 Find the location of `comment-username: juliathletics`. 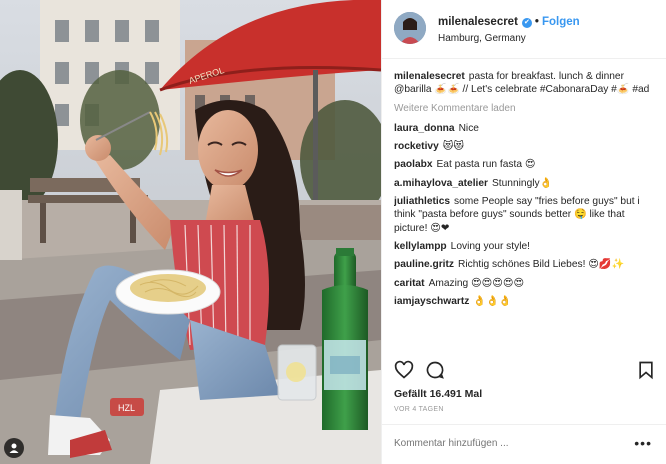

comment-username: juliathletics is located at coordinates (422, 201).